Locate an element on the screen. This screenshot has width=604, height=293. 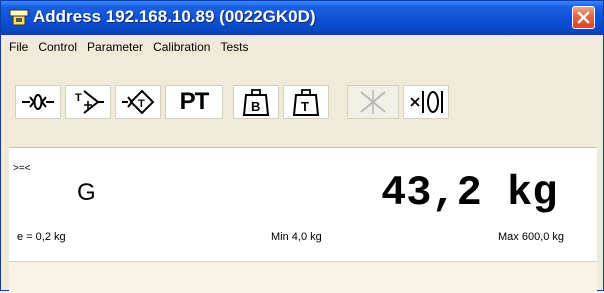
tare-weight-button: T is located at coordinates (306, 102).